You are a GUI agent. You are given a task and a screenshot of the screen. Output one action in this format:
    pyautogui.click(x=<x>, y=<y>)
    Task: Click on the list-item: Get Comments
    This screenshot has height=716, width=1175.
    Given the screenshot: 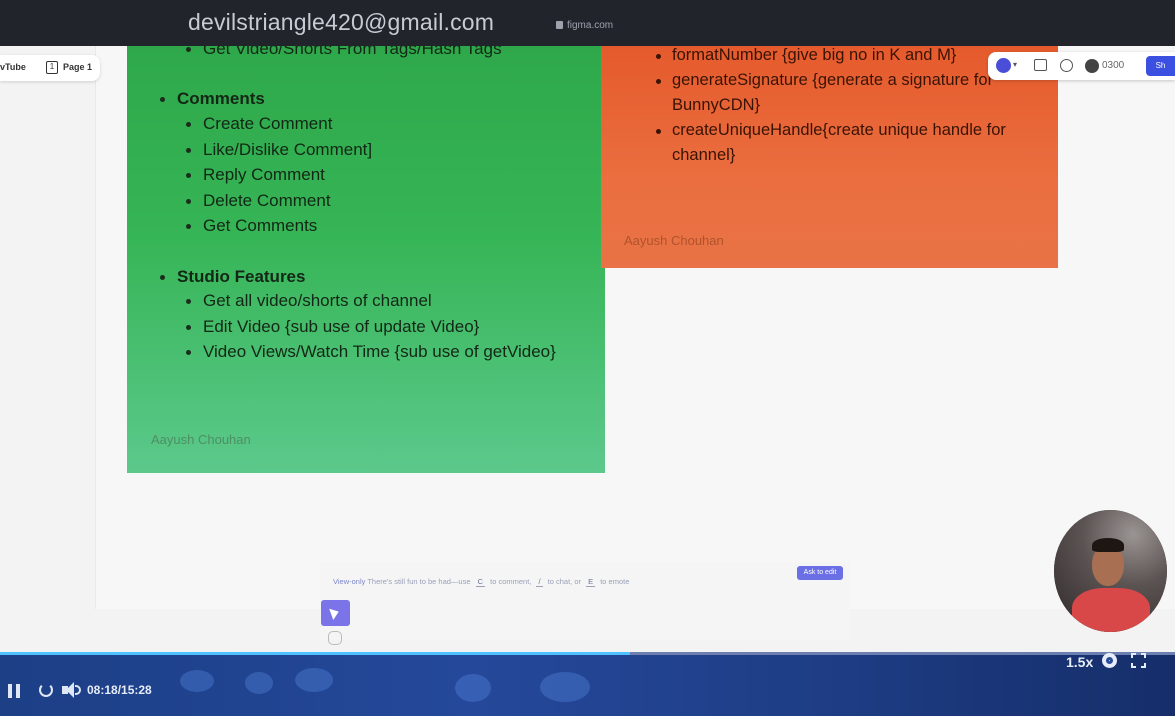 What is the action you would take?
    pyautogui.click(x=278, y=226)
    